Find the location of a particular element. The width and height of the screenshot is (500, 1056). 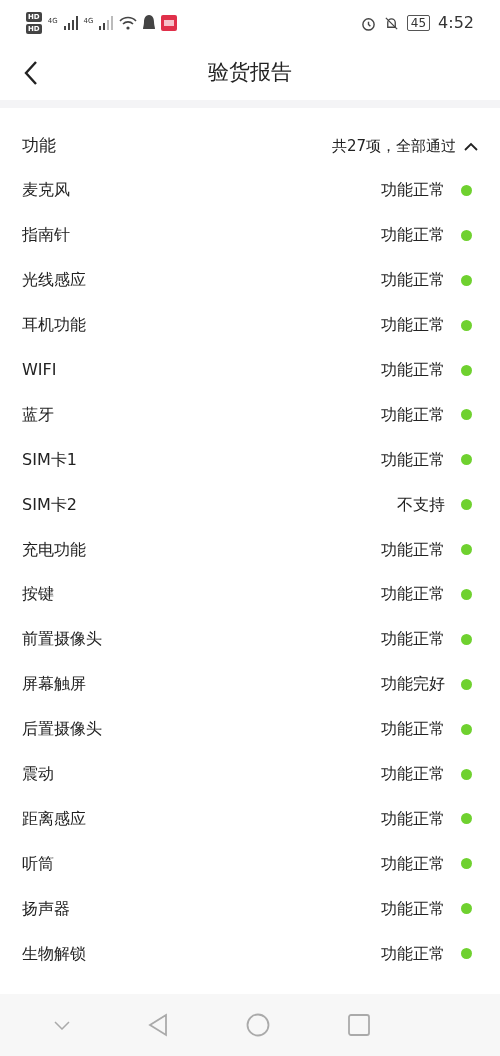

item-result: 不支持 is located at coordinates (421, 504).